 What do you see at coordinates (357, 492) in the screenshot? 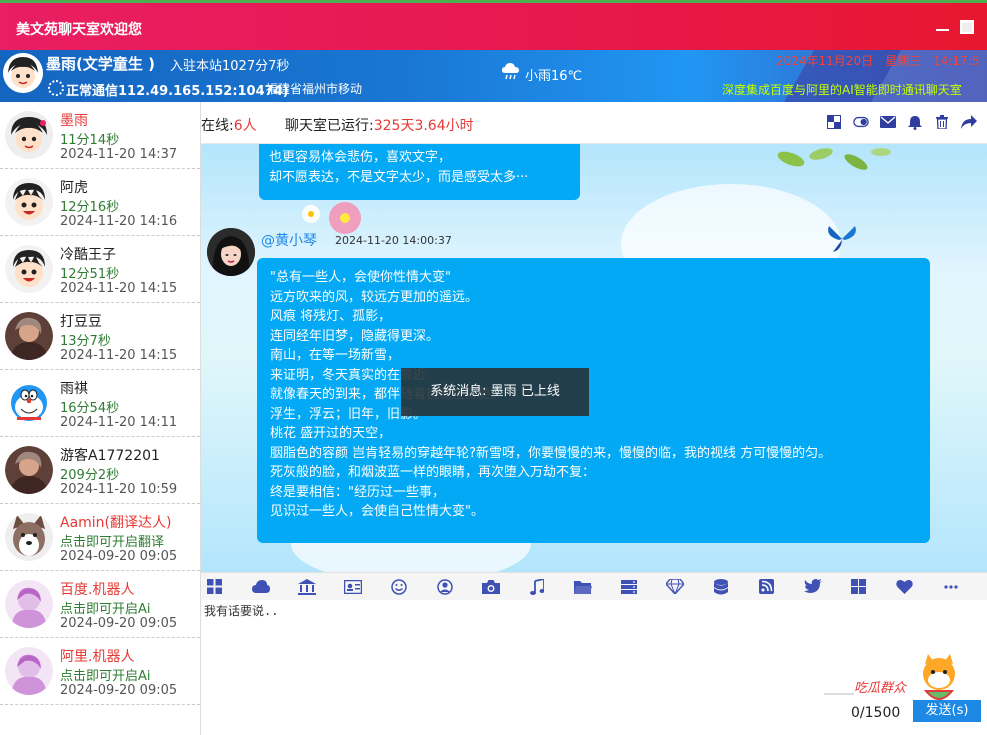
I see `message-line: 终是要相信："经历过一些事，` at bounding box center [357, 492].